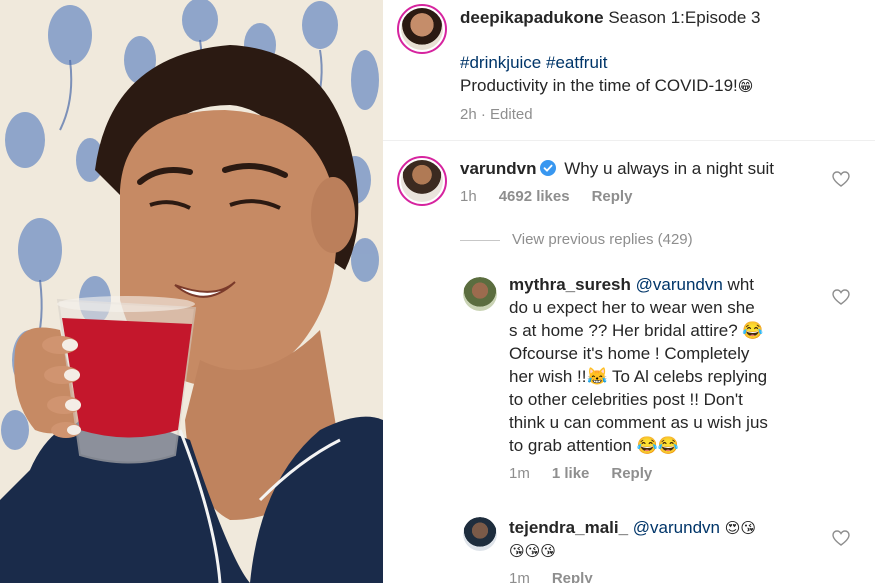 This screenshot has width=875, height=583. I want to click on grin-emoji: 😁, so click(745, 86).